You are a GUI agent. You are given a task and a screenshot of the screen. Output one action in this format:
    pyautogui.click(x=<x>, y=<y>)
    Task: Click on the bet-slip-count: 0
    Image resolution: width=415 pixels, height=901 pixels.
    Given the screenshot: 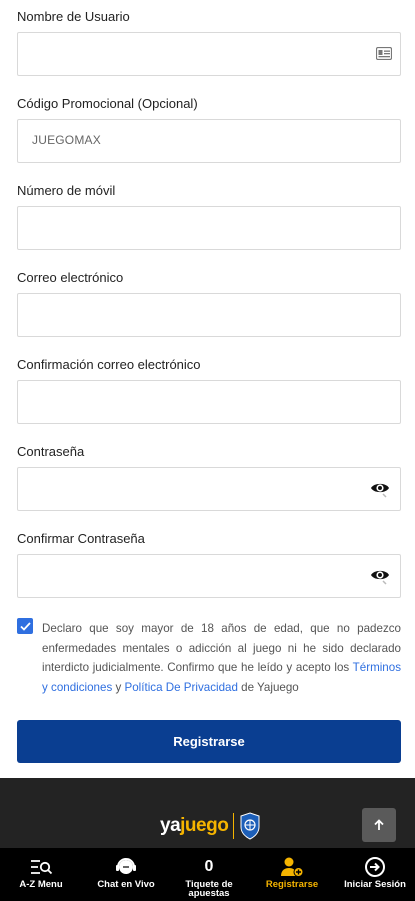 What is the action you would take?
    pyautogui.click(x=209, y=866)
    